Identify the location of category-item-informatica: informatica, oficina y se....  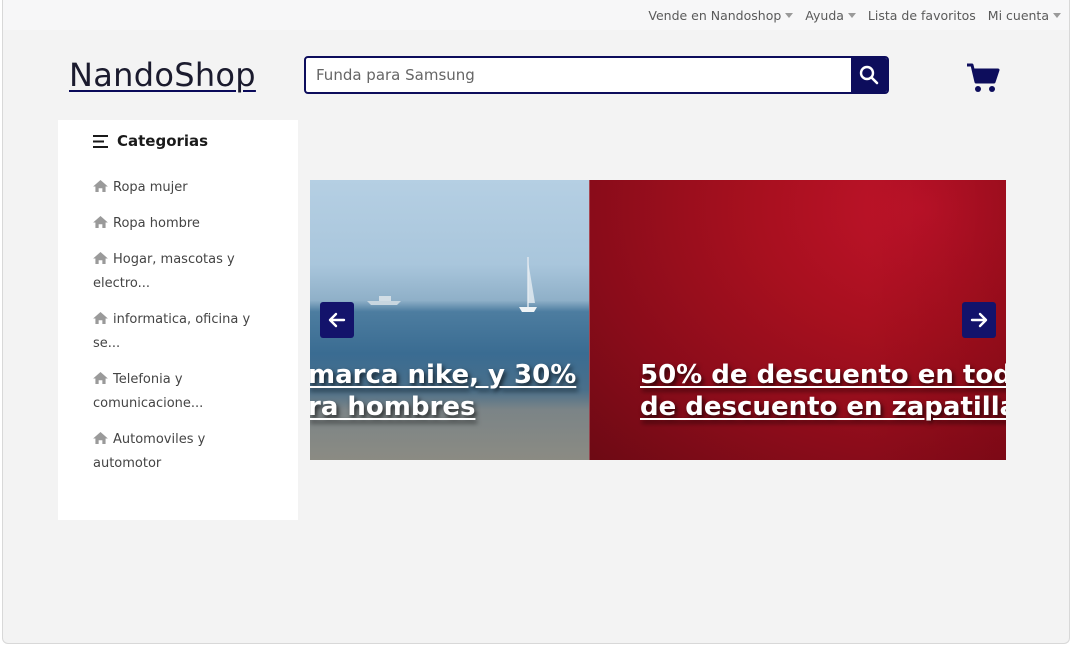
(178, 332).